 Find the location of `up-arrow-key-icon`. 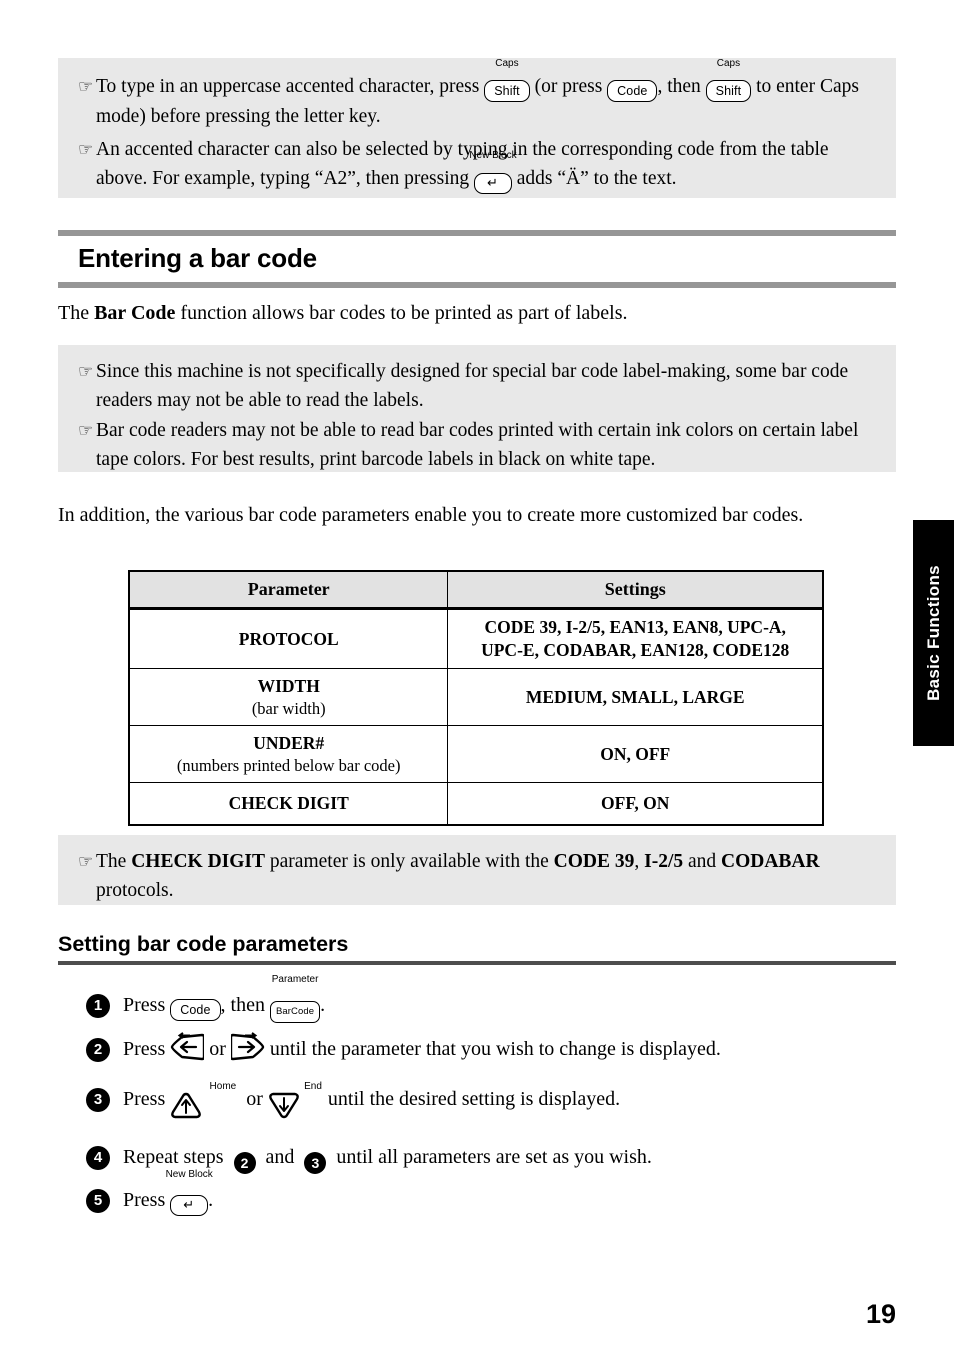

up-arrow-key-icon is located at coordinates (186, 1111).